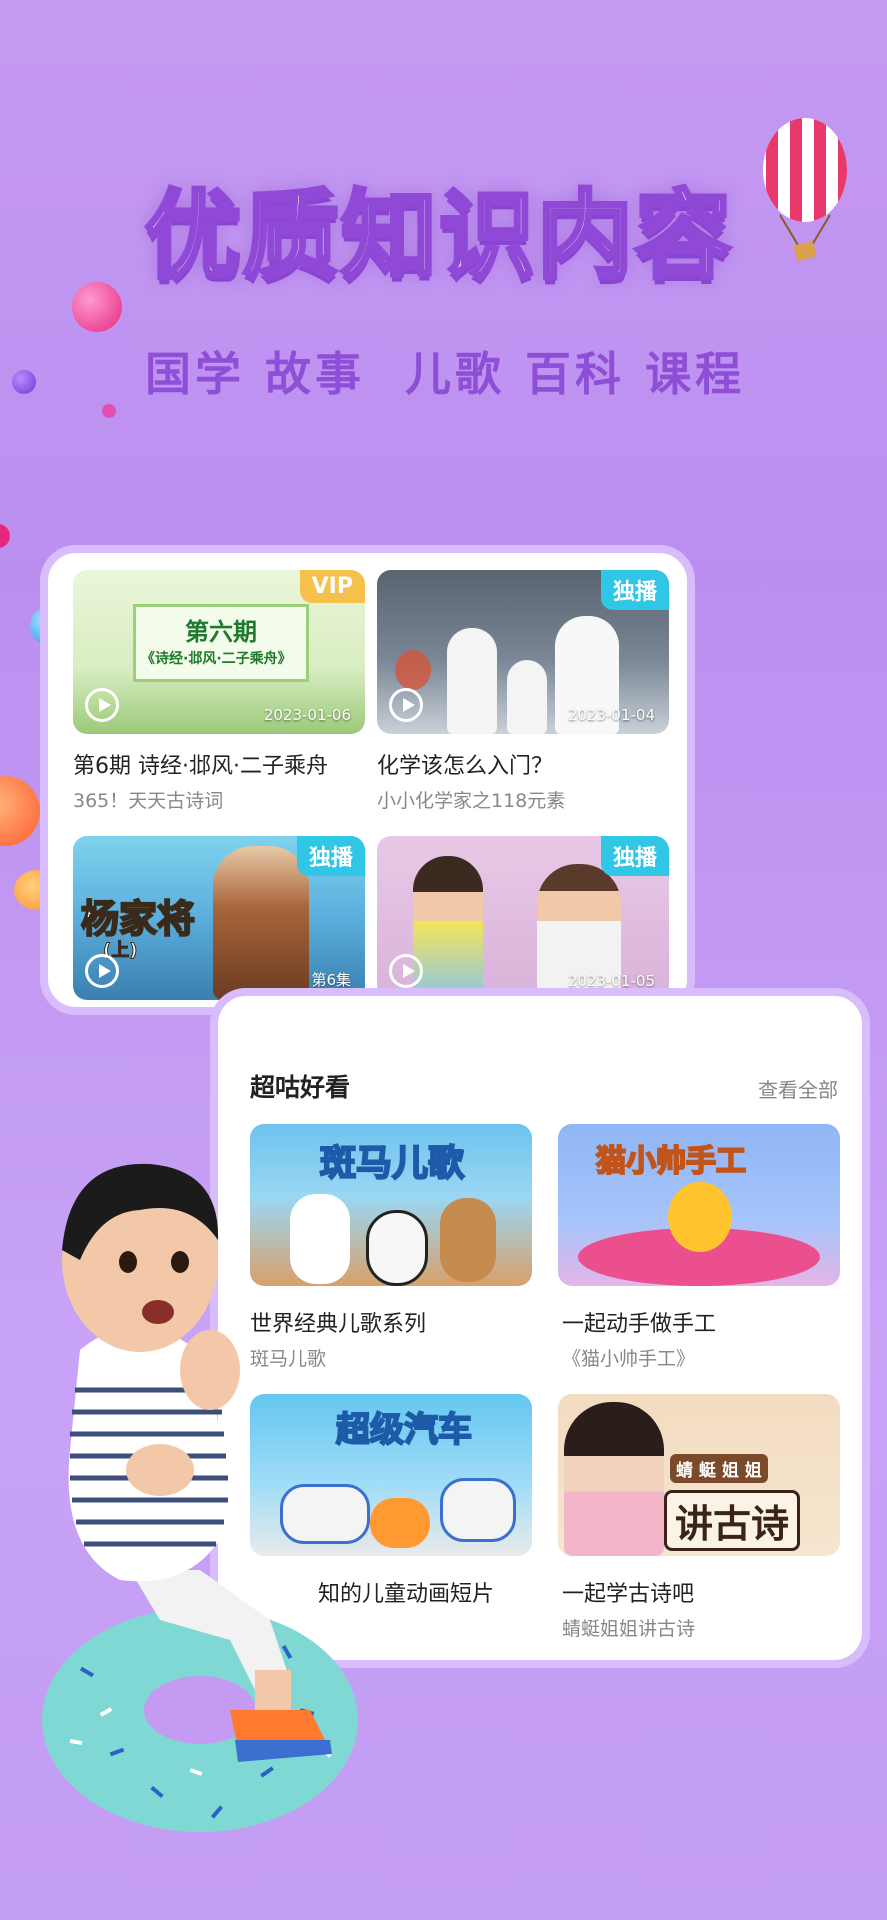  I want to click on series-title: 一起动手做手工, so click(639, 1322).